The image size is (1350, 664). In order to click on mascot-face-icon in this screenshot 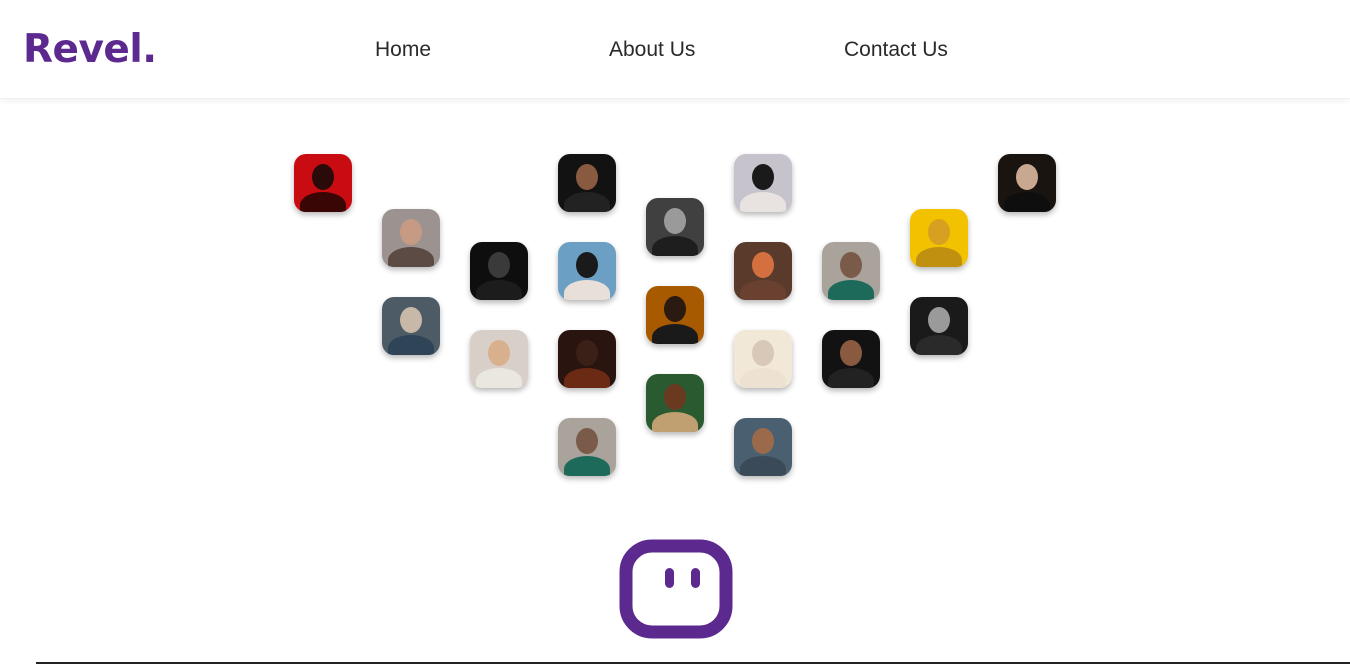, I will do `click(676, 589)`.